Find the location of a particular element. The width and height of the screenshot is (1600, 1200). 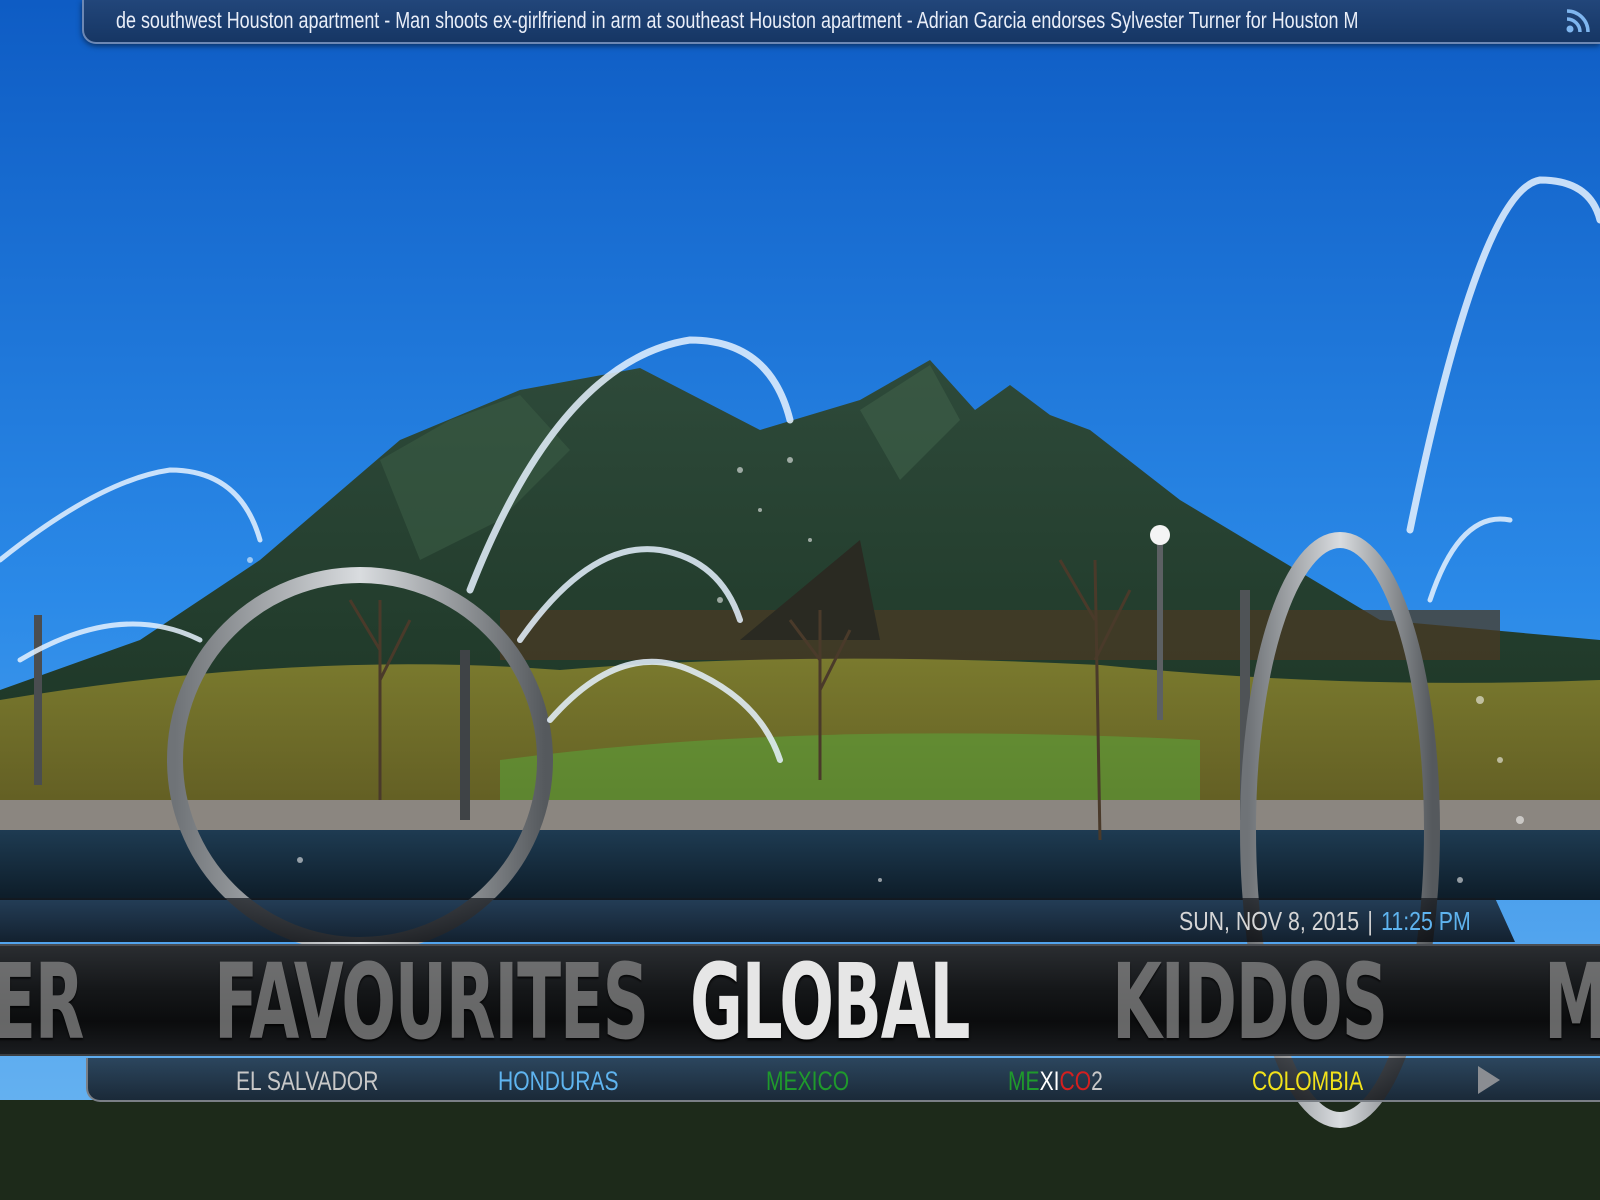

menu-item-partial-right: M is located at coordinates (1572, 1002).